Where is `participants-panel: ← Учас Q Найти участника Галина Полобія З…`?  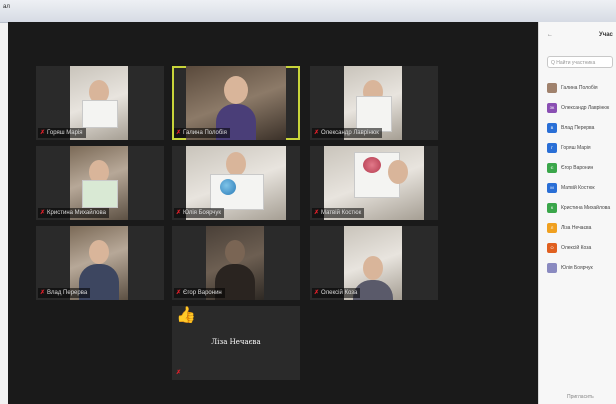 participants-panel: ← Учас Q Найти участника Галина Полобія З… is located at coordinates (577, 213).